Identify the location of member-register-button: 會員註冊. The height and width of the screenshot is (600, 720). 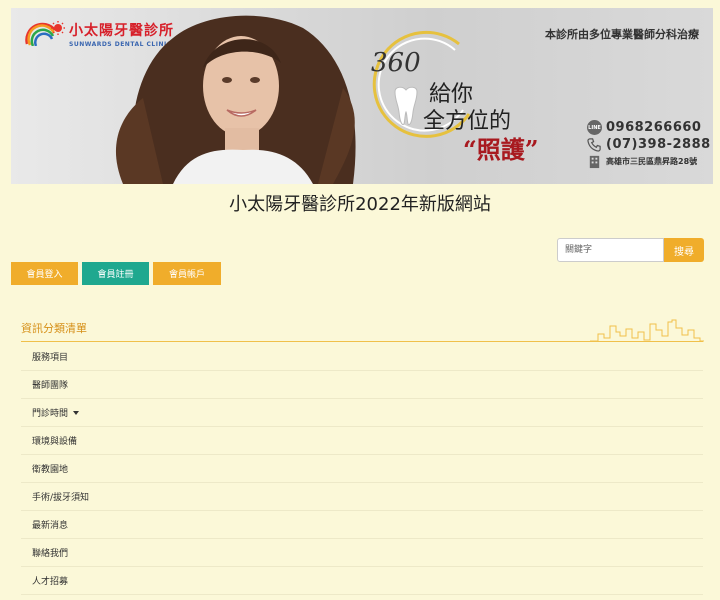
(115, 273).